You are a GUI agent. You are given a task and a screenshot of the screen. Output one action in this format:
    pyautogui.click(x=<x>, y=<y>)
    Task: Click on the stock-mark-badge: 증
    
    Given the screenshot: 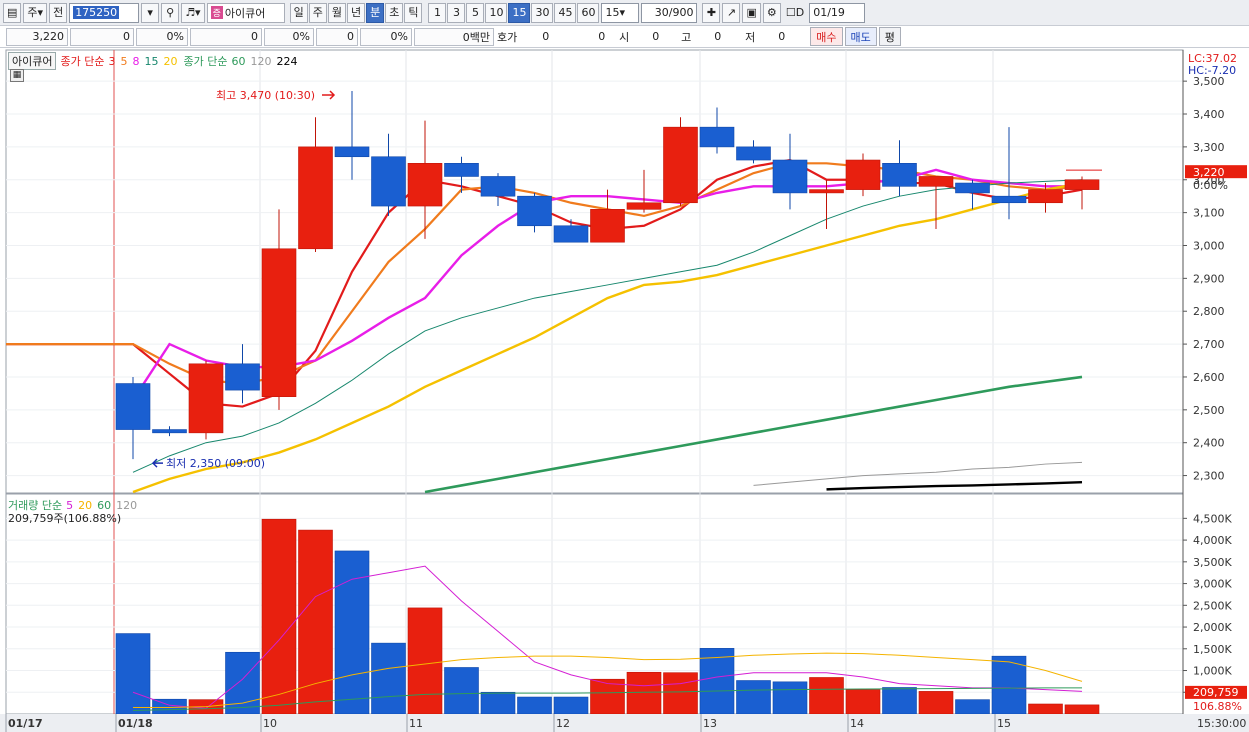 What is the action you would take?
    pyautogui.click(x=216, y=12)
    